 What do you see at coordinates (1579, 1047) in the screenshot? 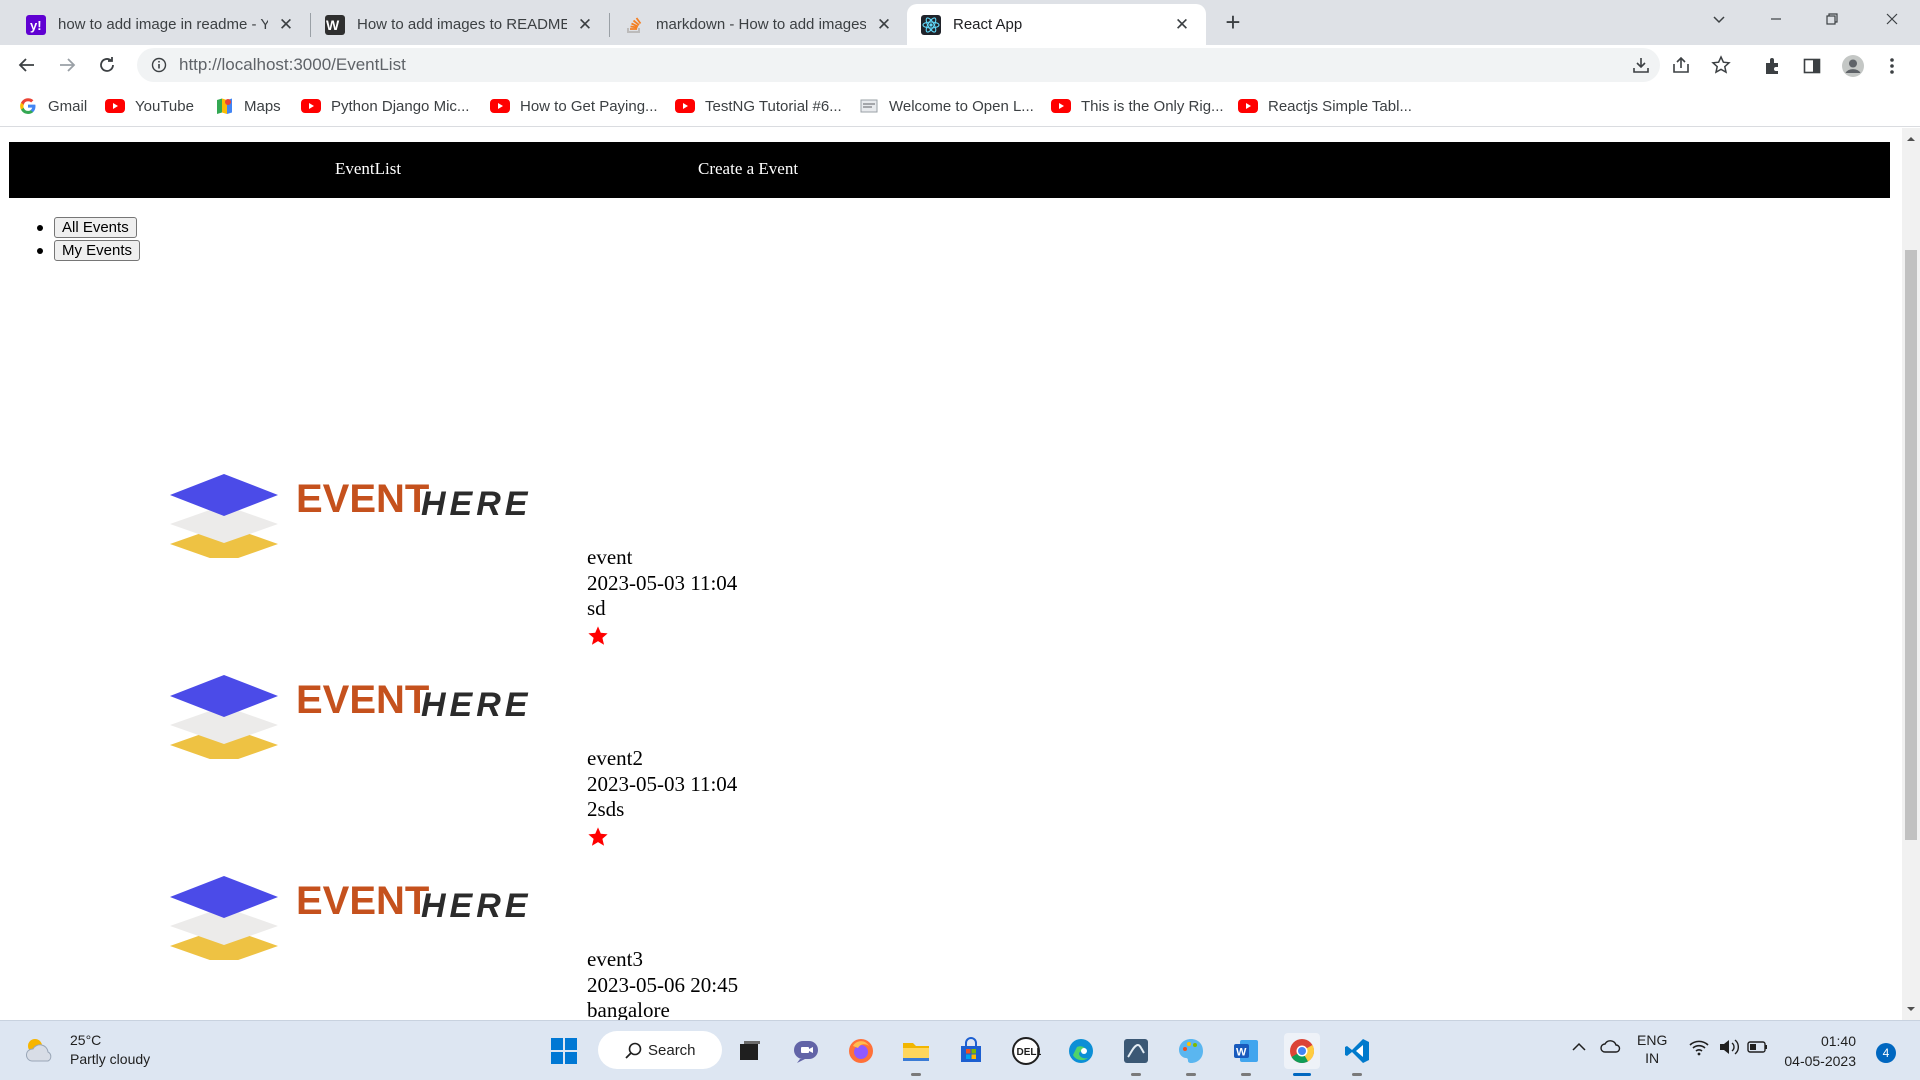
I see `chevron-up-icon` at bounding box center [1579, 1047].